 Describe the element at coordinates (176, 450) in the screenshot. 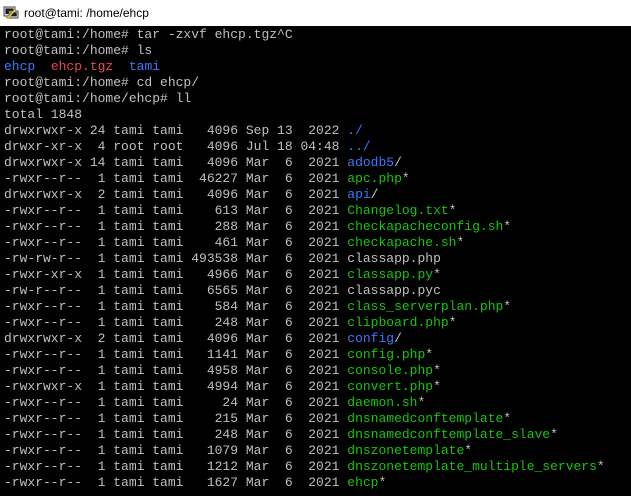

I see `terminal-text: -rwxr--r-- 1 tami tami 1079 Mar 6 2021` at that location.